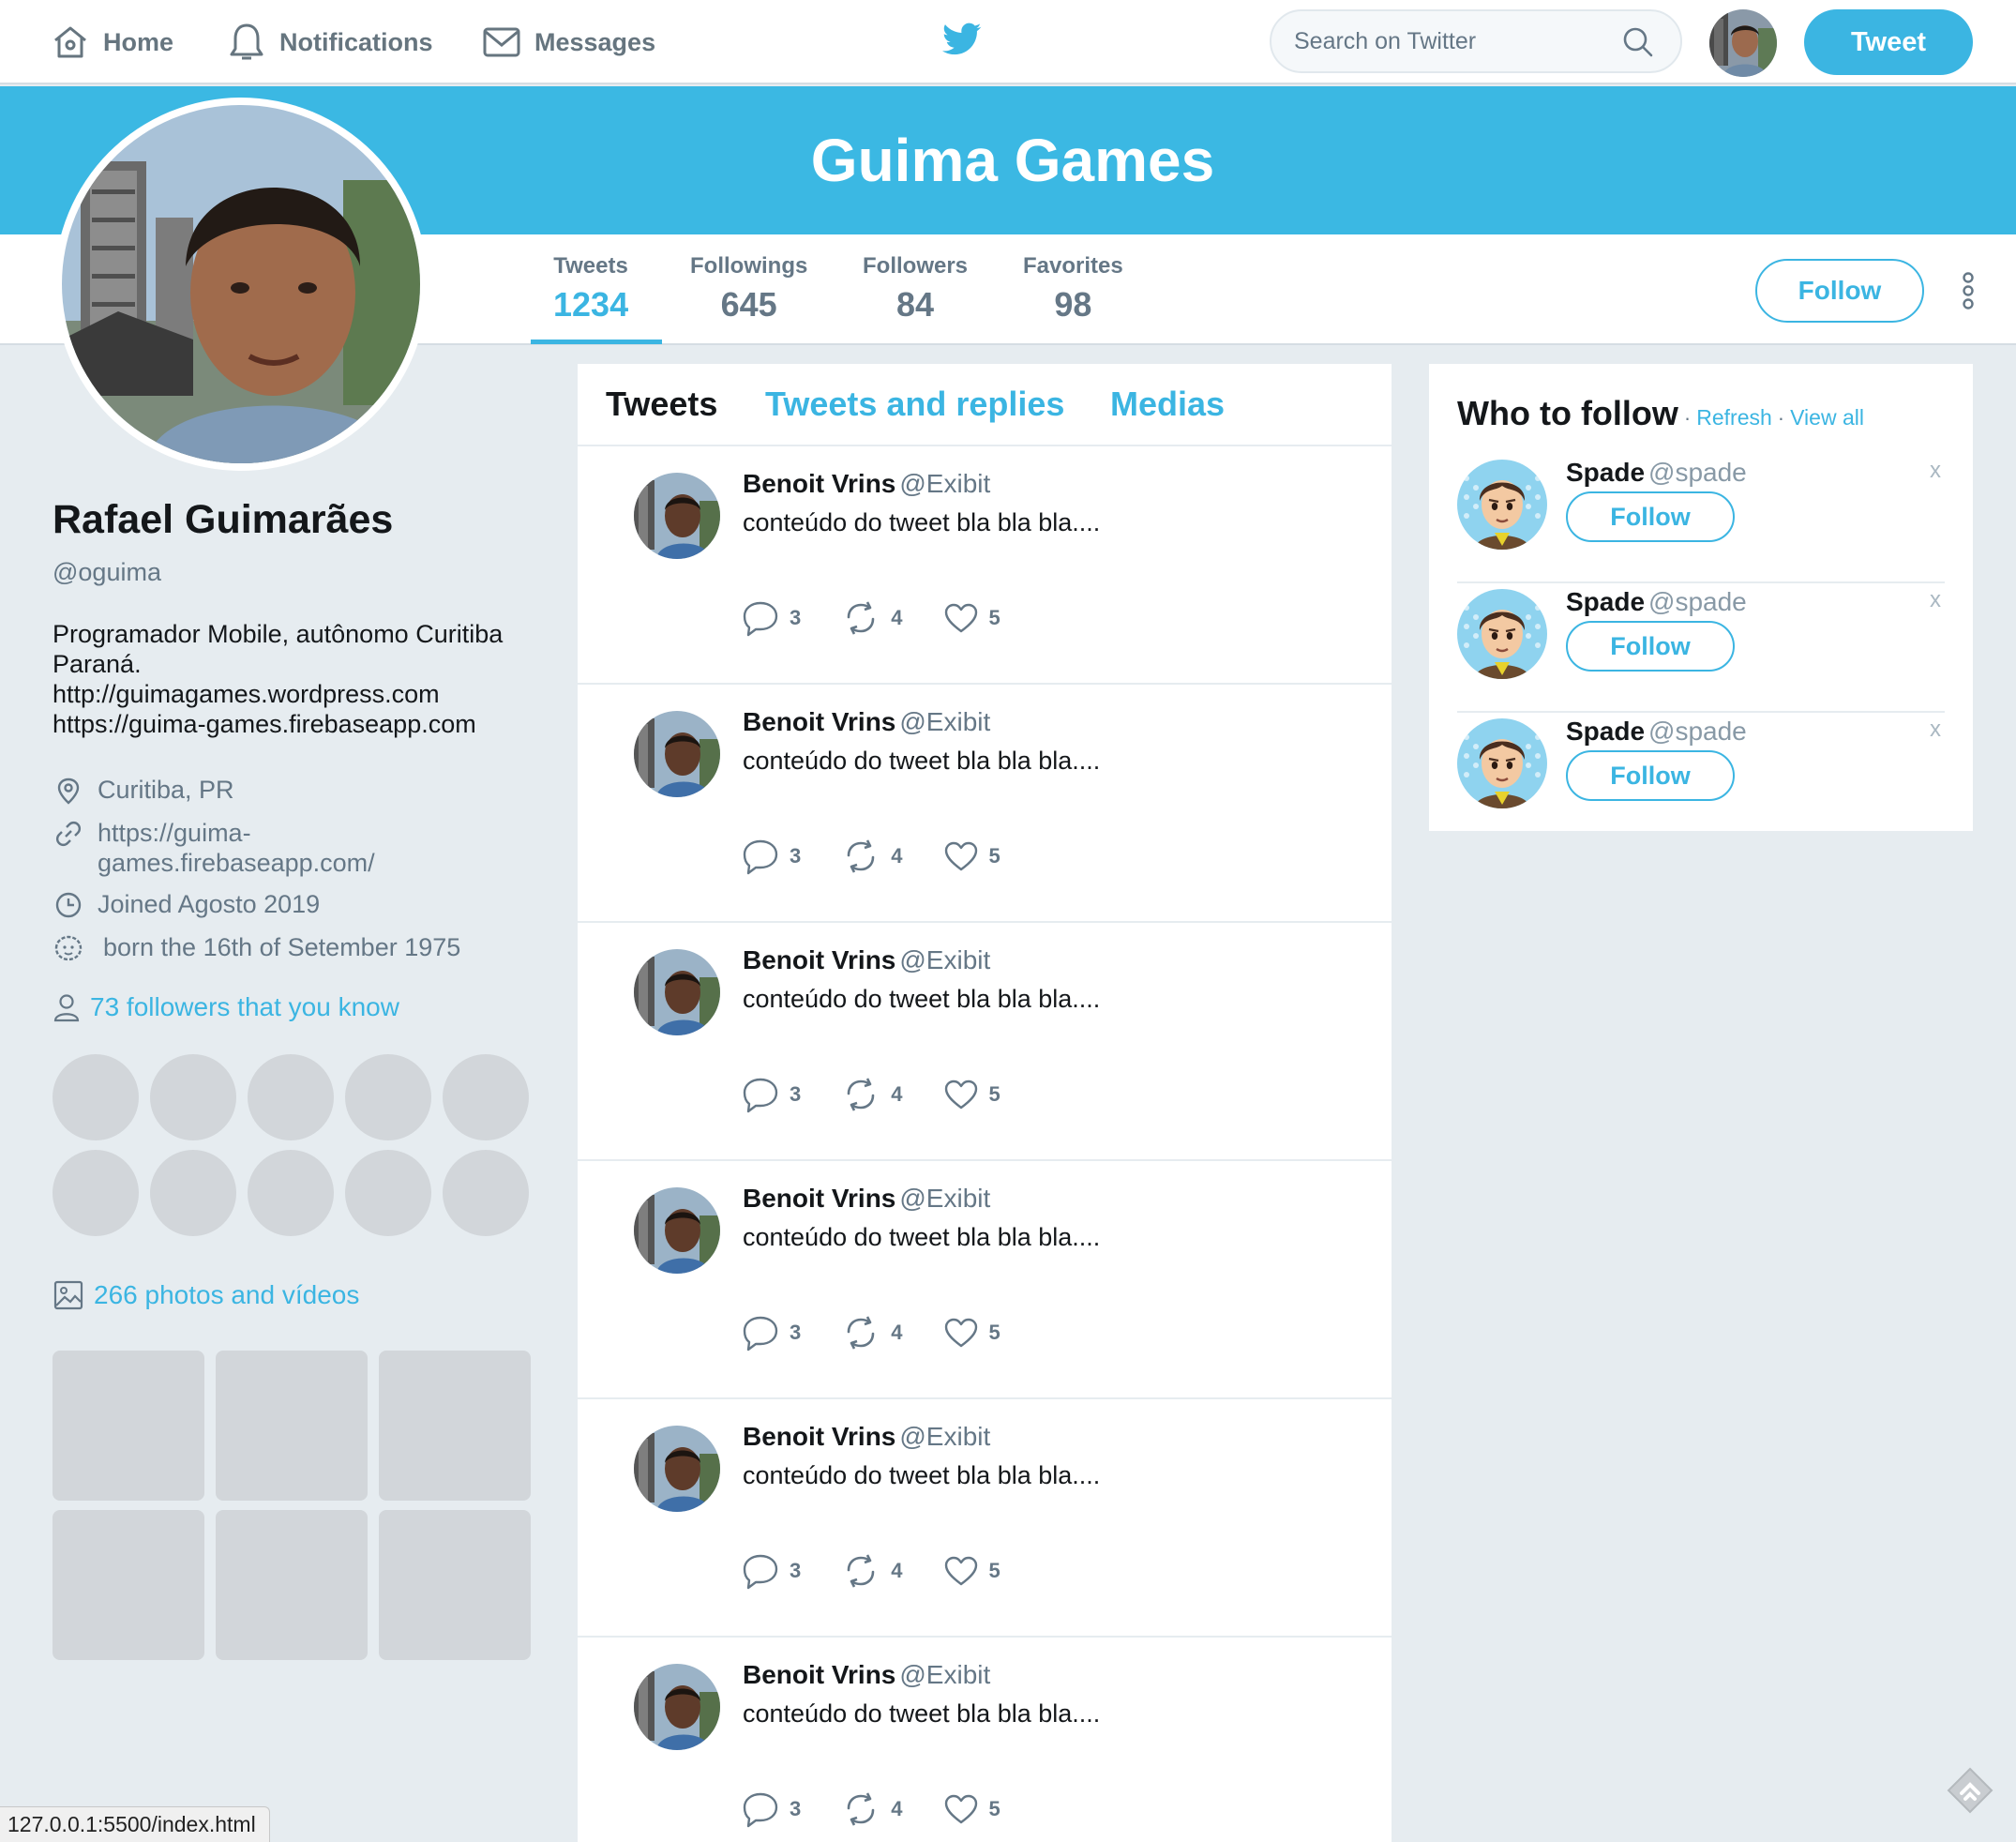  I want to click on nav-messages: Messages, so click(568, 42).